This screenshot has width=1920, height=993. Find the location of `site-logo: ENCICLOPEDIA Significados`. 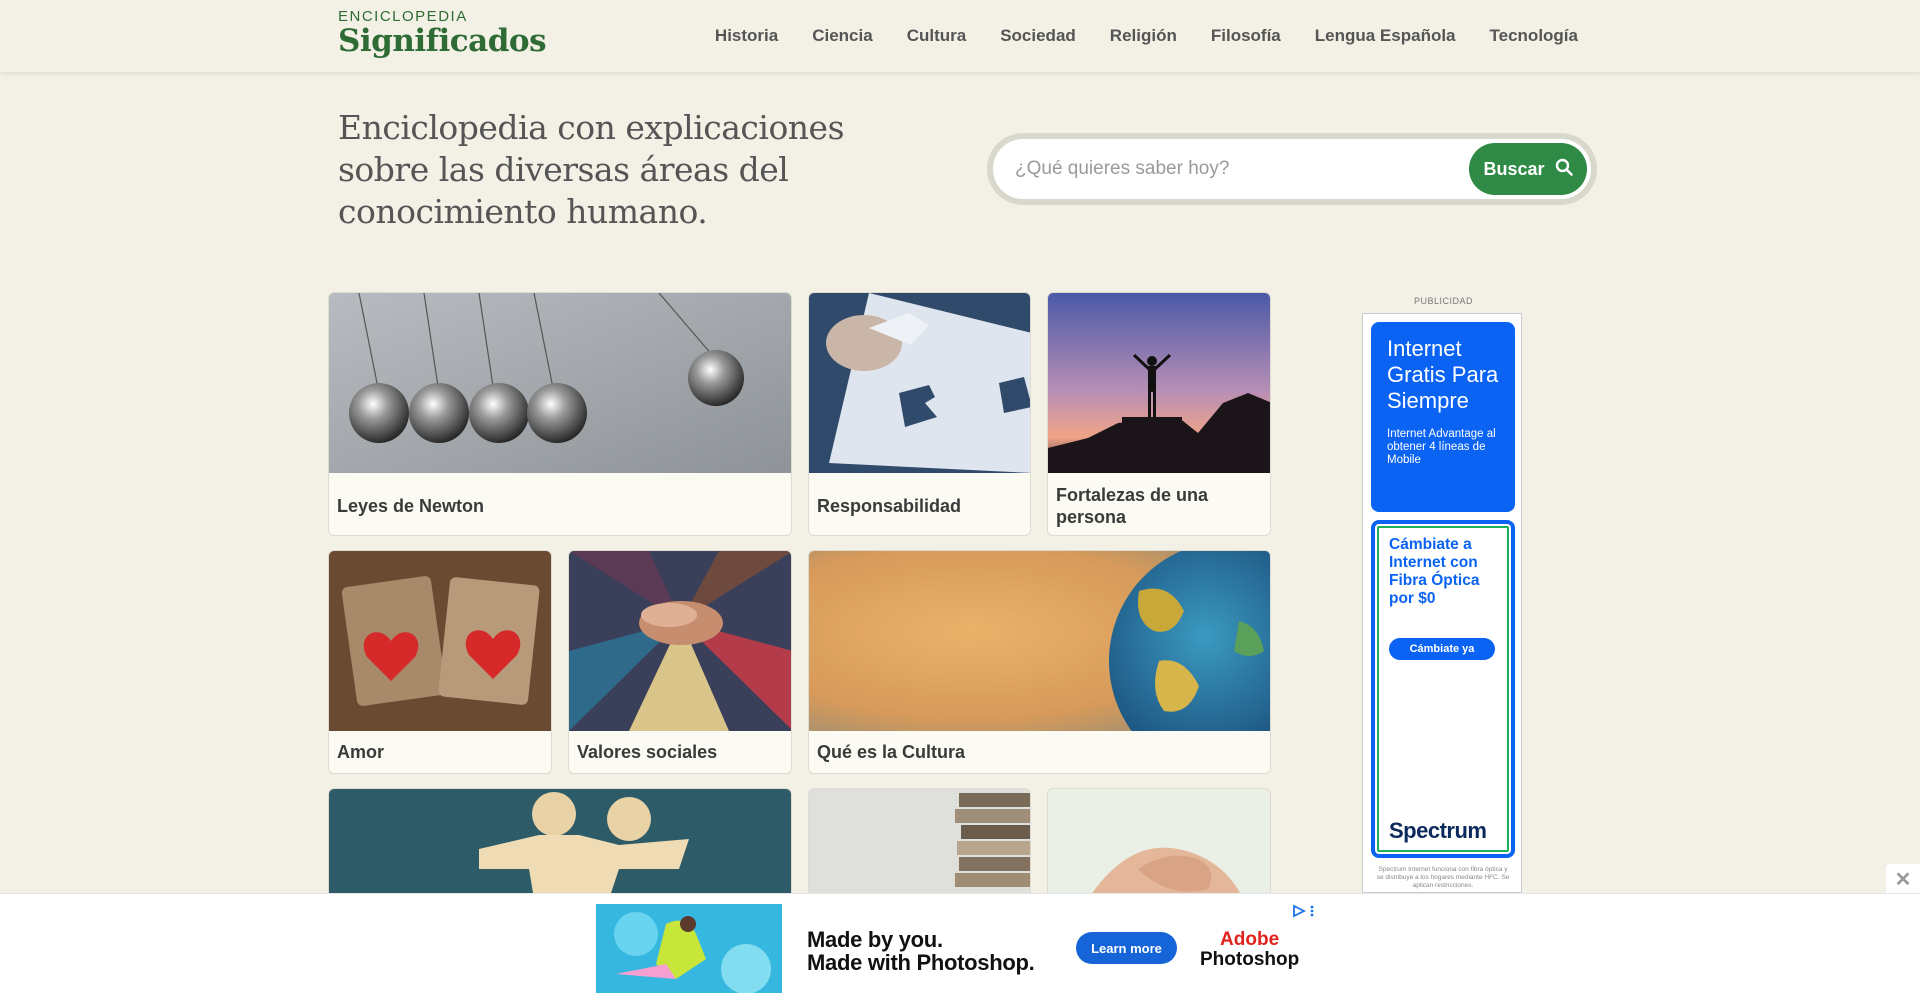

site-logo: ENCICLOPEDIA Significados is located at coordinates (442, 33).